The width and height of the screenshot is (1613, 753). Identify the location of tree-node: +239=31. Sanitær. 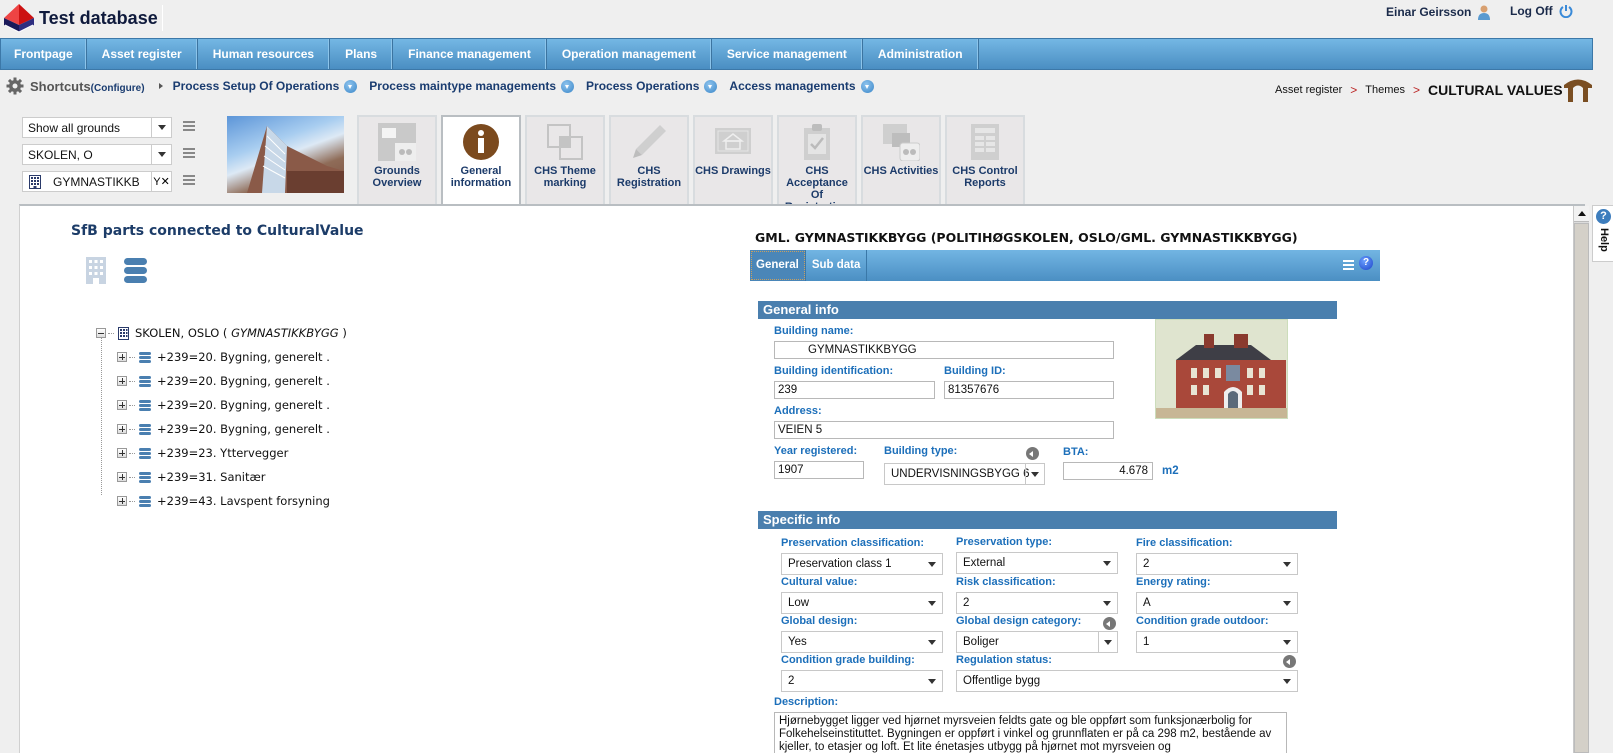
(232, 477).